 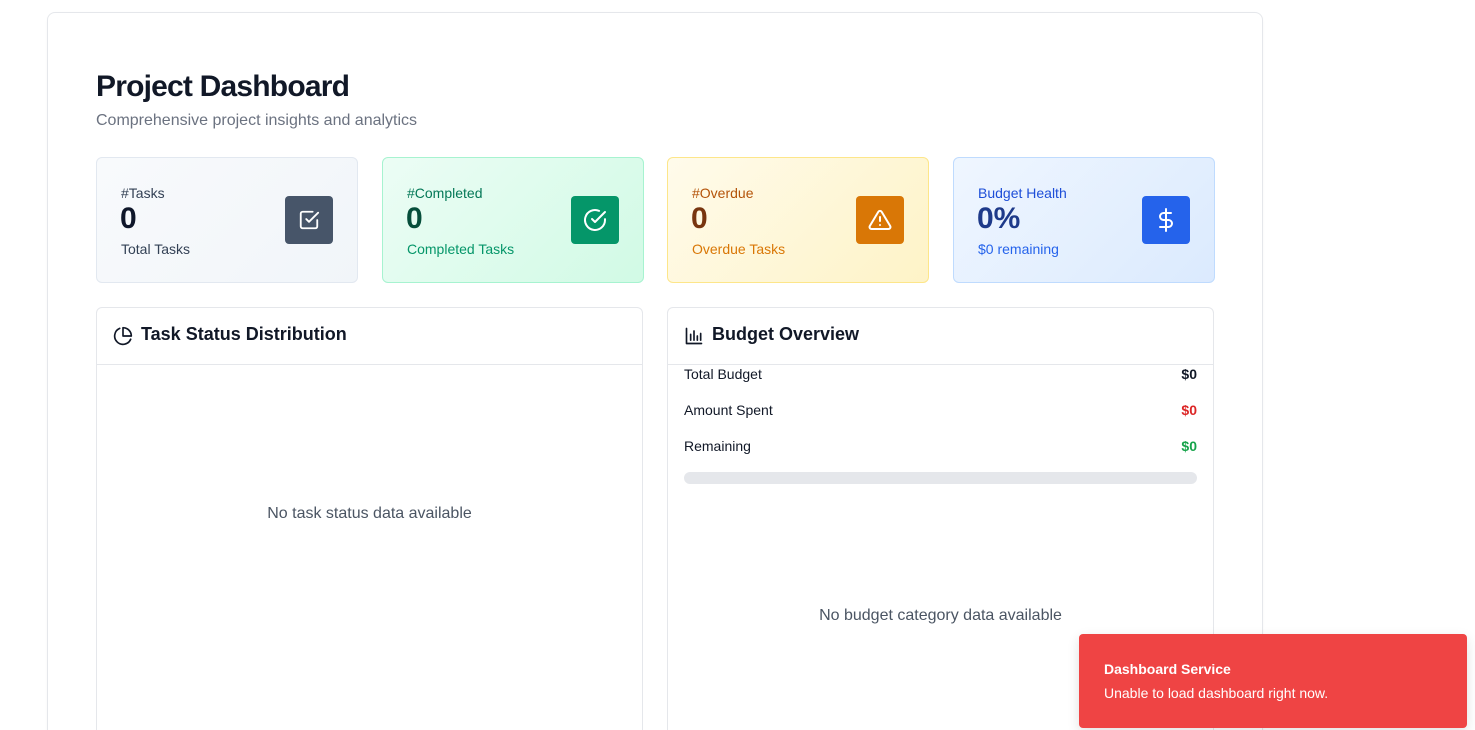 I want to click on stat-label: #Completed, so click(x=445, y=193).